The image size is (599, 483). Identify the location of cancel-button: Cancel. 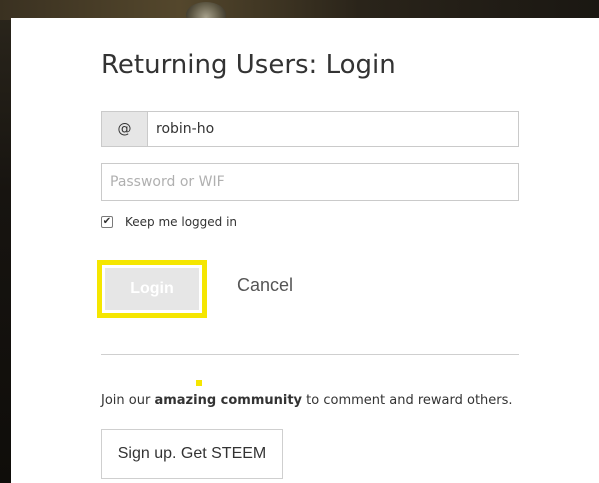
(265, 285).